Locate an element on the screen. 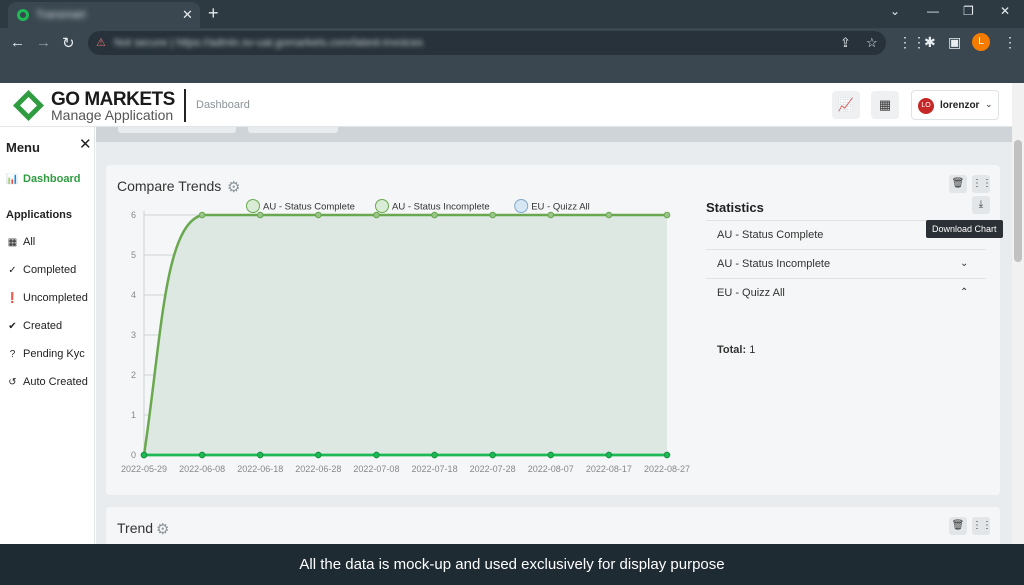  sidebar-item-auto-created: ↺ Auto Created is located at coordinates (47, 382).